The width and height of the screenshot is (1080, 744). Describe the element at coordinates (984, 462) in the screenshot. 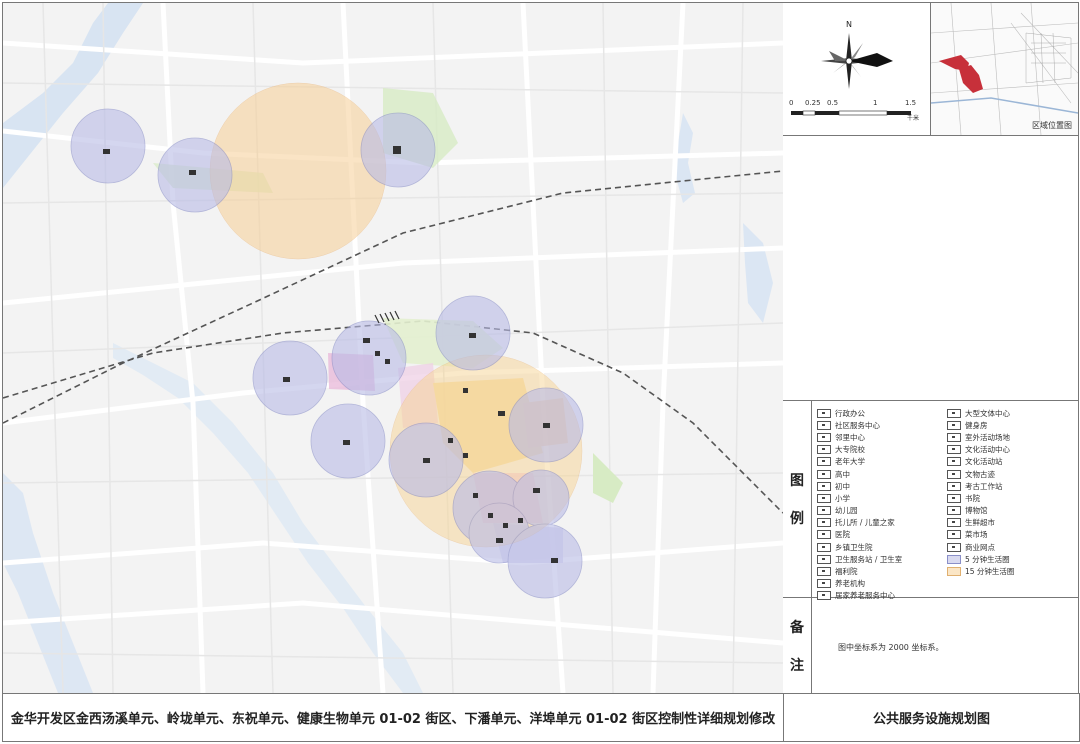

I see `legend-item-label: 文化活动站` at that location.